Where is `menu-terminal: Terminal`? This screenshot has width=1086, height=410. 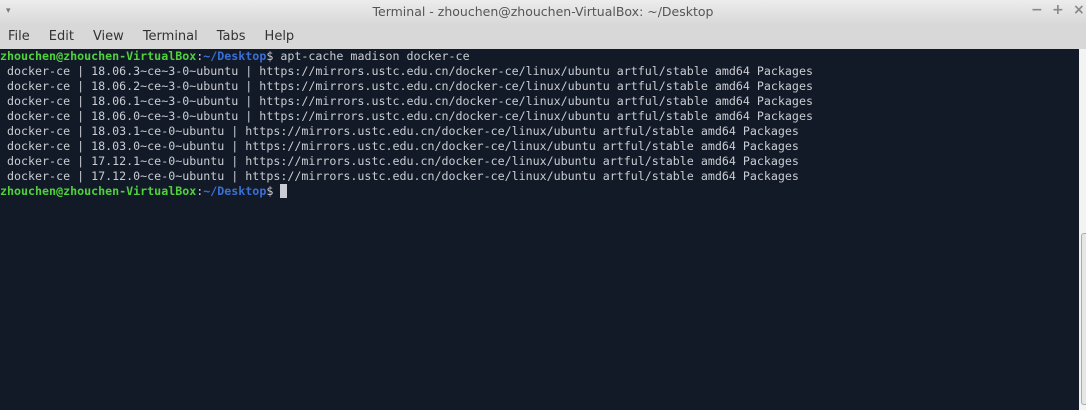 menu-terminal: Terminal is located at coordinates (170, 36).